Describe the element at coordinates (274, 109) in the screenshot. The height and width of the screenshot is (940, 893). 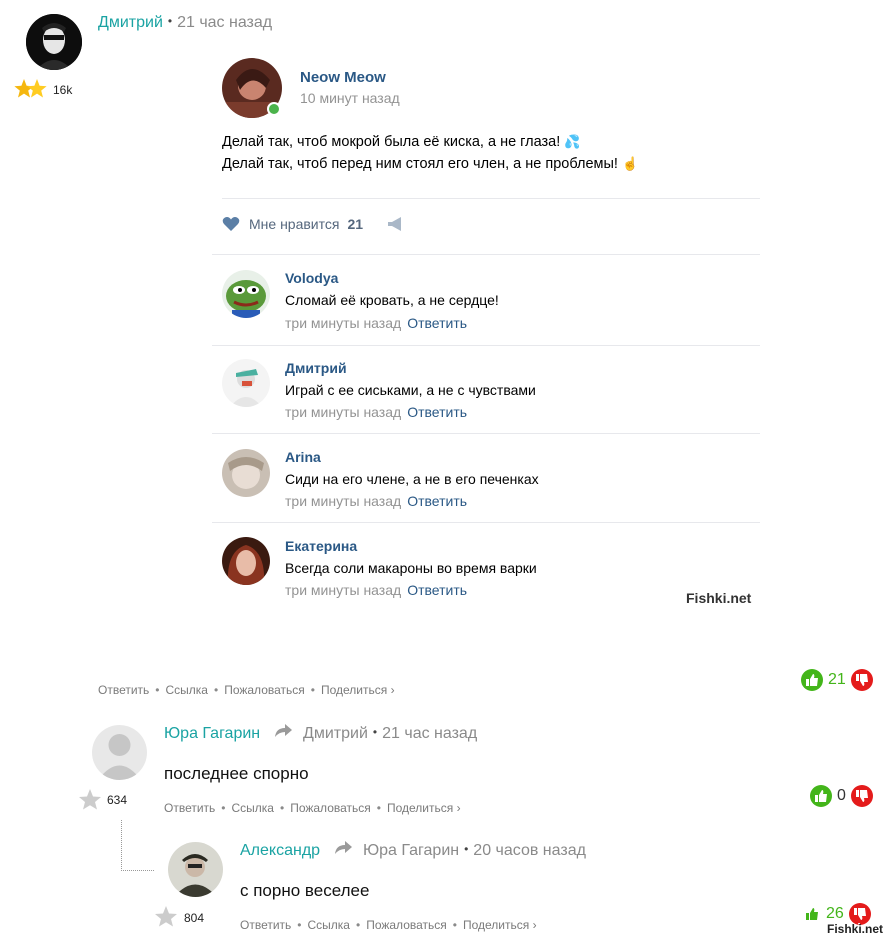
I see `online-indicator-icon` at that location.